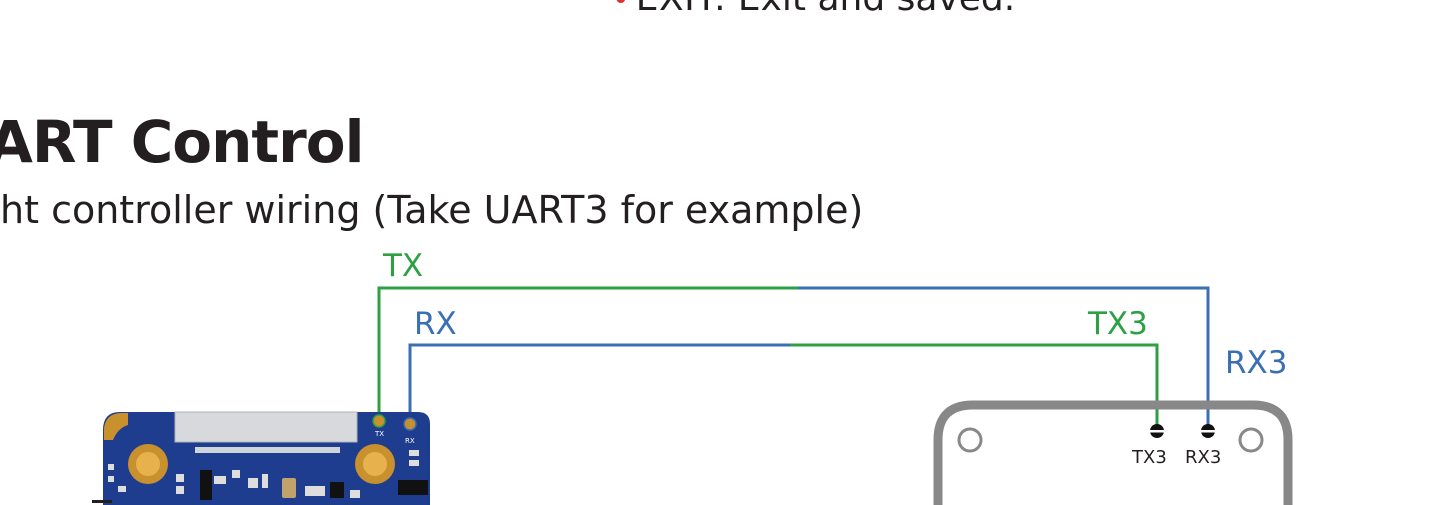 Image resolution: width=1451 pixels, height=505 pixels. I want to click on wire-rx3-label: RX3, so click(1256, 363).